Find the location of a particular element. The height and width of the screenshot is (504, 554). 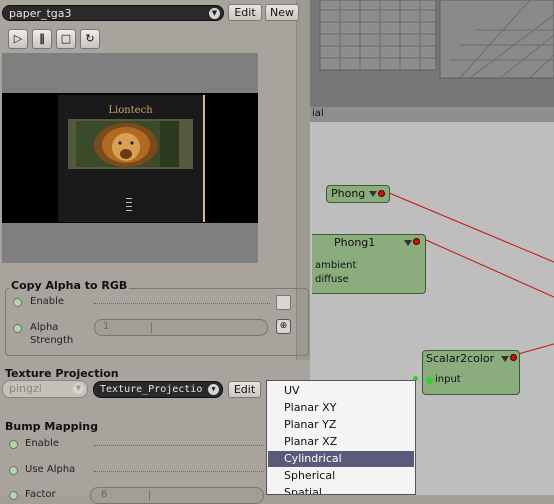

node-editor-titlebar: ial is located at coordinates (432, 115).